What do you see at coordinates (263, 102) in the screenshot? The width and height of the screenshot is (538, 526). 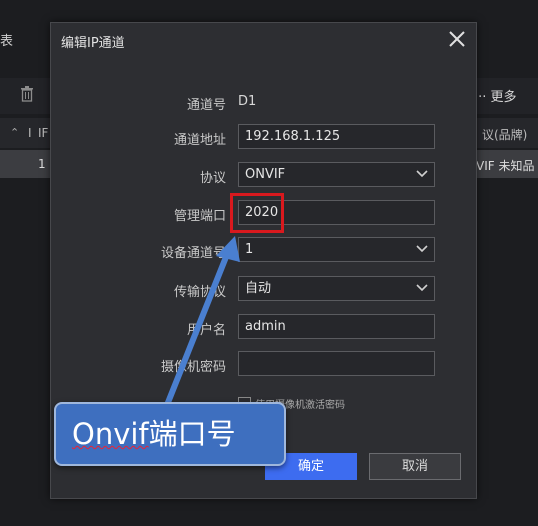 I see `channel-no-row: 通道号 D1` at bounding box center [263, 102].